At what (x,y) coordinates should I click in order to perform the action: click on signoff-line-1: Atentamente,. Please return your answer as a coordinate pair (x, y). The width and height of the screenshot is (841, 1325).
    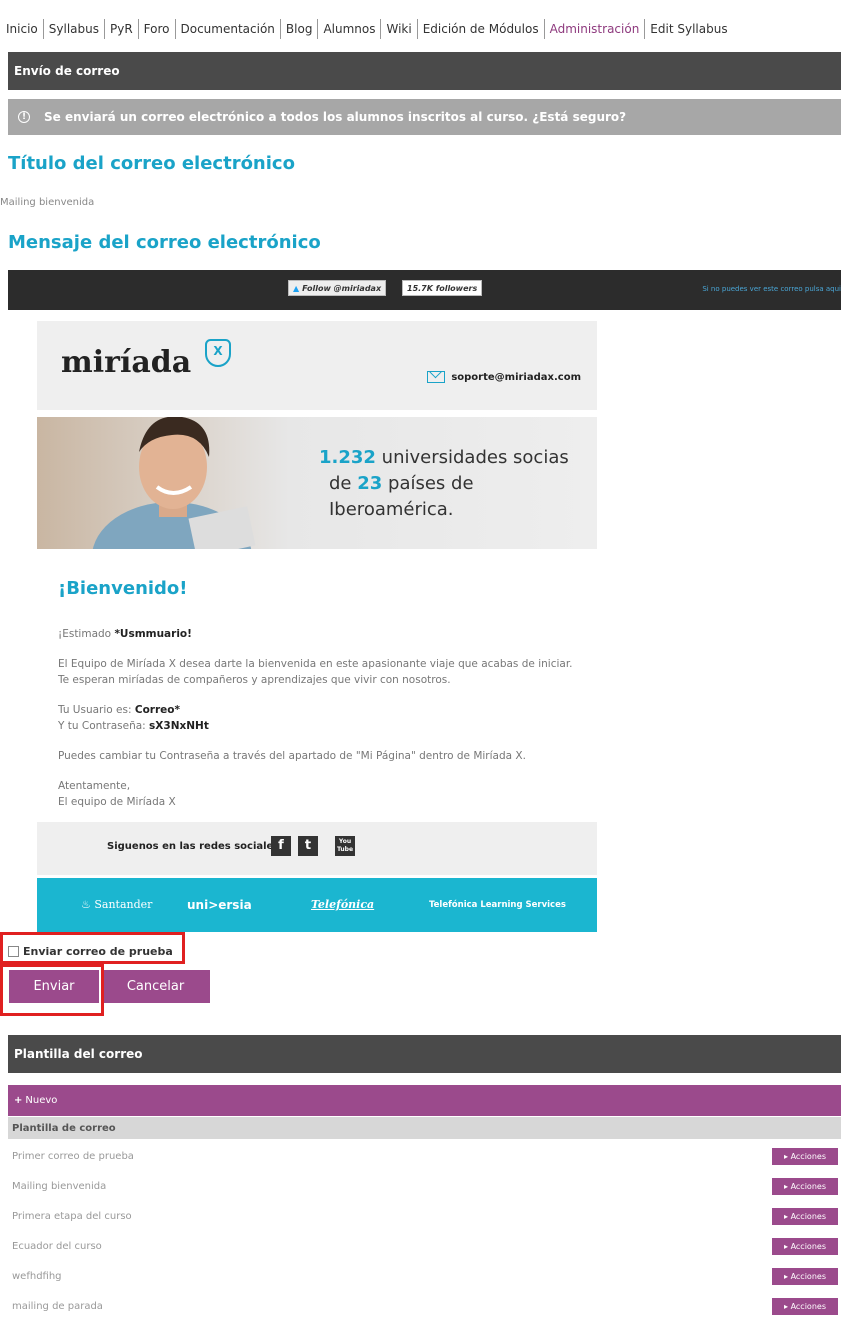
    Looking at the image, I should click on (94, 786).